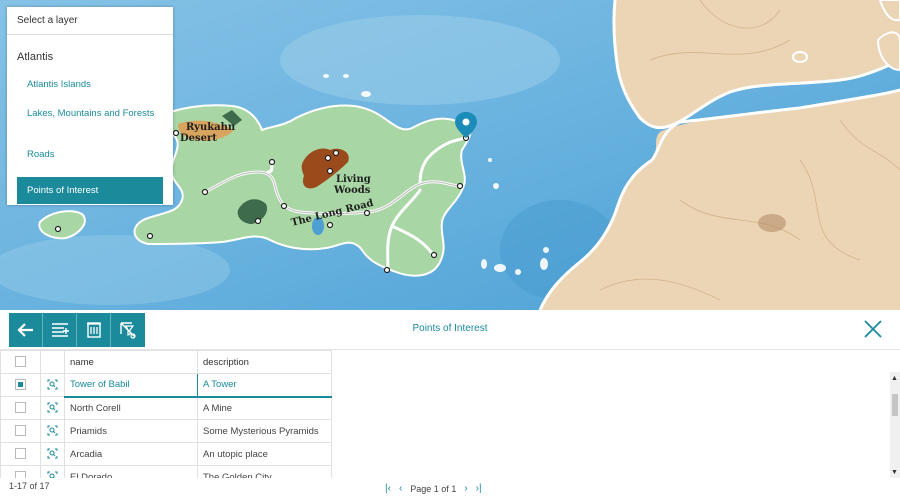  What do you see at coordinates (131, 408) in the screenshot?
I see `cell-name: North Corell` at bounding box center [131, 408].